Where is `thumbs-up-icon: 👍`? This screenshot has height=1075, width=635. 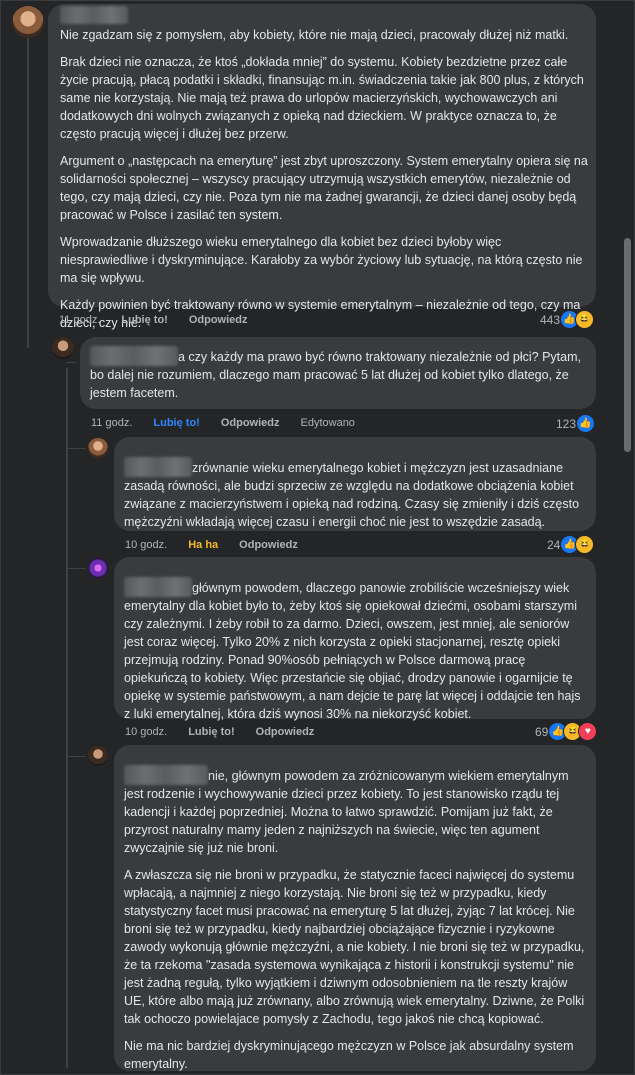 thumbs-up-icon: 👍 is located at coordinates (586, 423).